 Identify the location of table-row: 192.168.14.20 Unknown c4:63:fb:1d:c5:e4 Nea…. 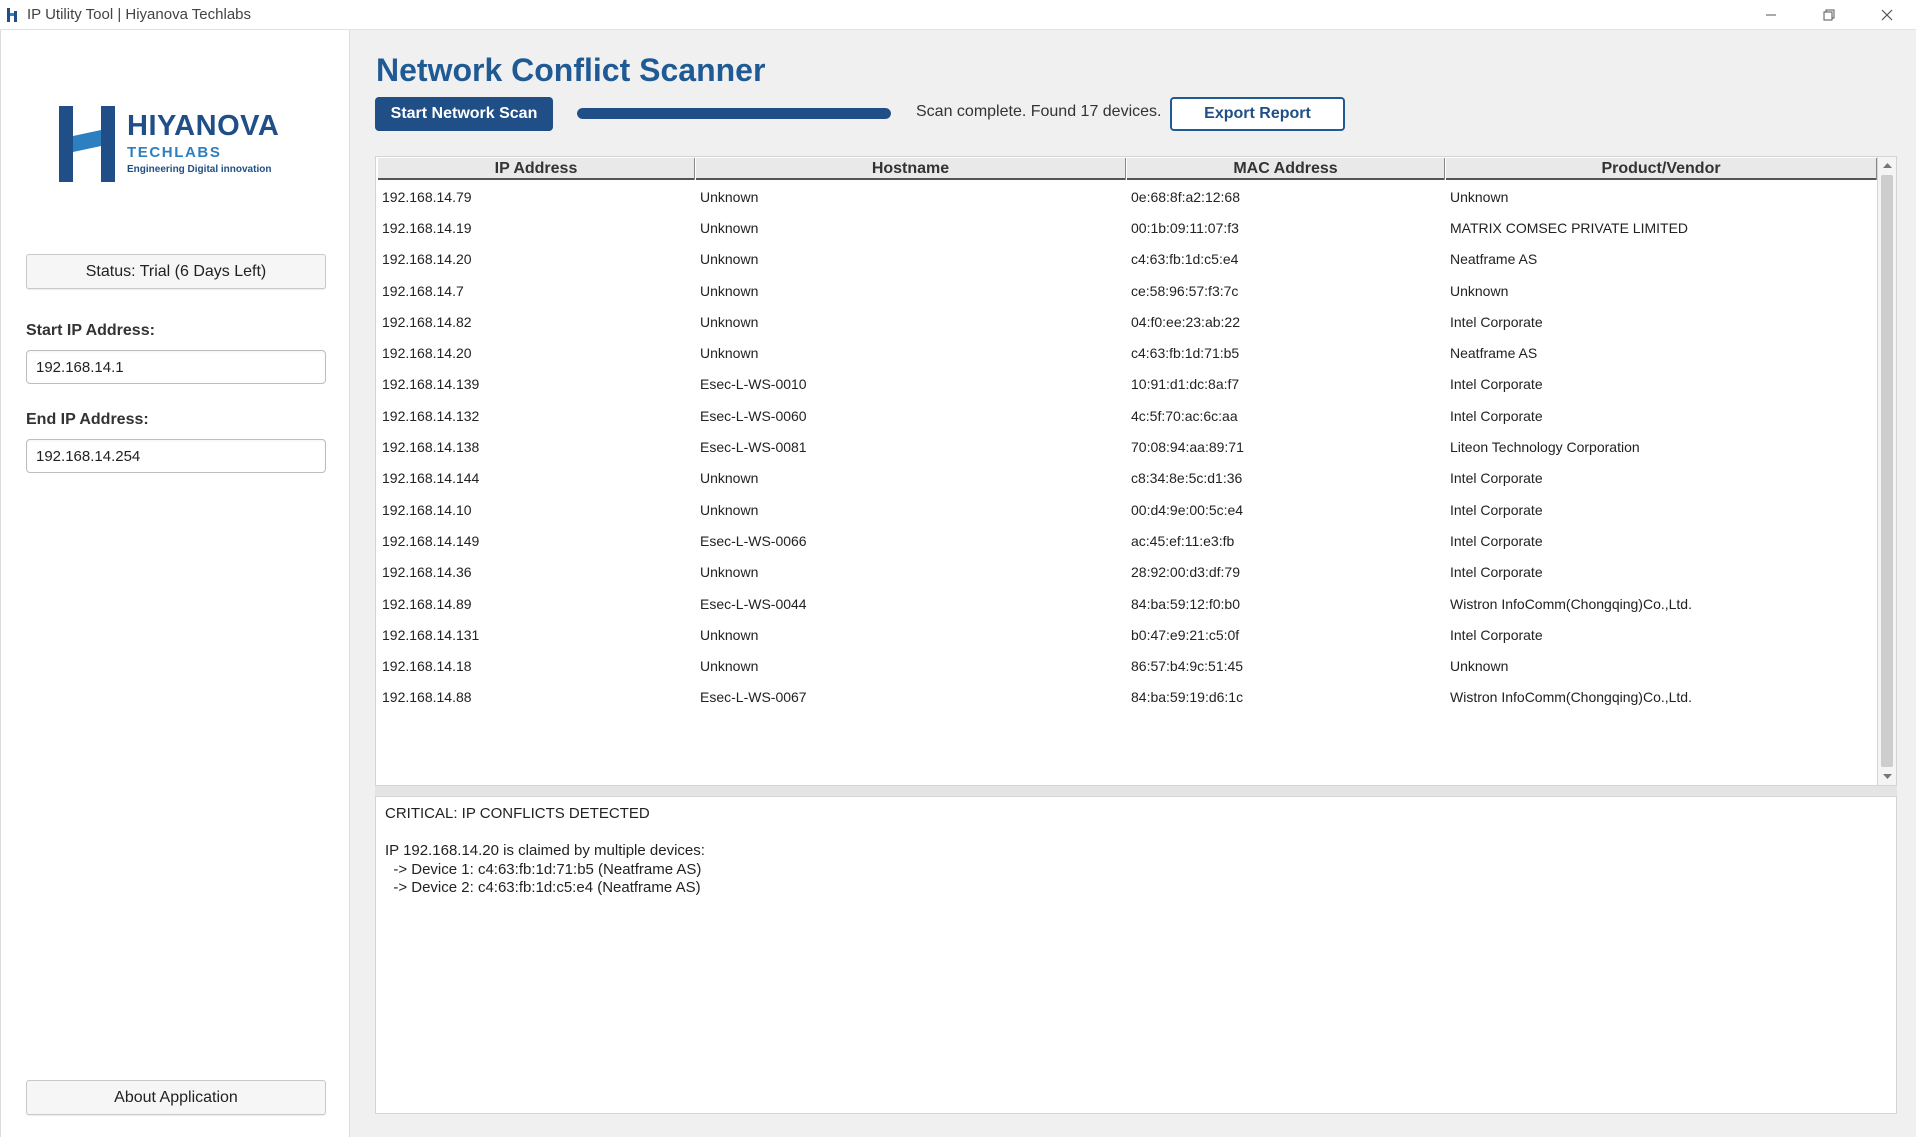
(1127, 259).